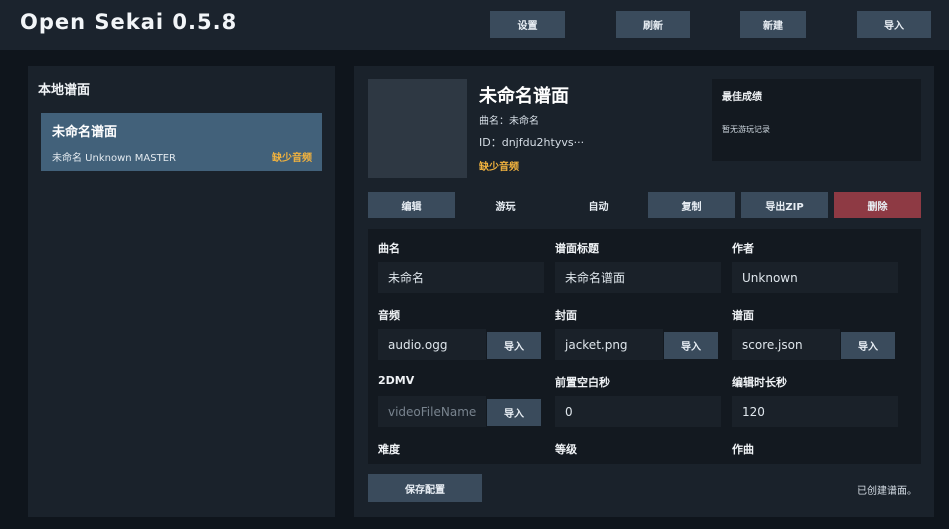 Image resolution: width=949 pixels, height=529 pixels. What do you see at coordinates (786, 344) in the screenshot?
I see `score-input: score.json` at bounding box center [786, 344].